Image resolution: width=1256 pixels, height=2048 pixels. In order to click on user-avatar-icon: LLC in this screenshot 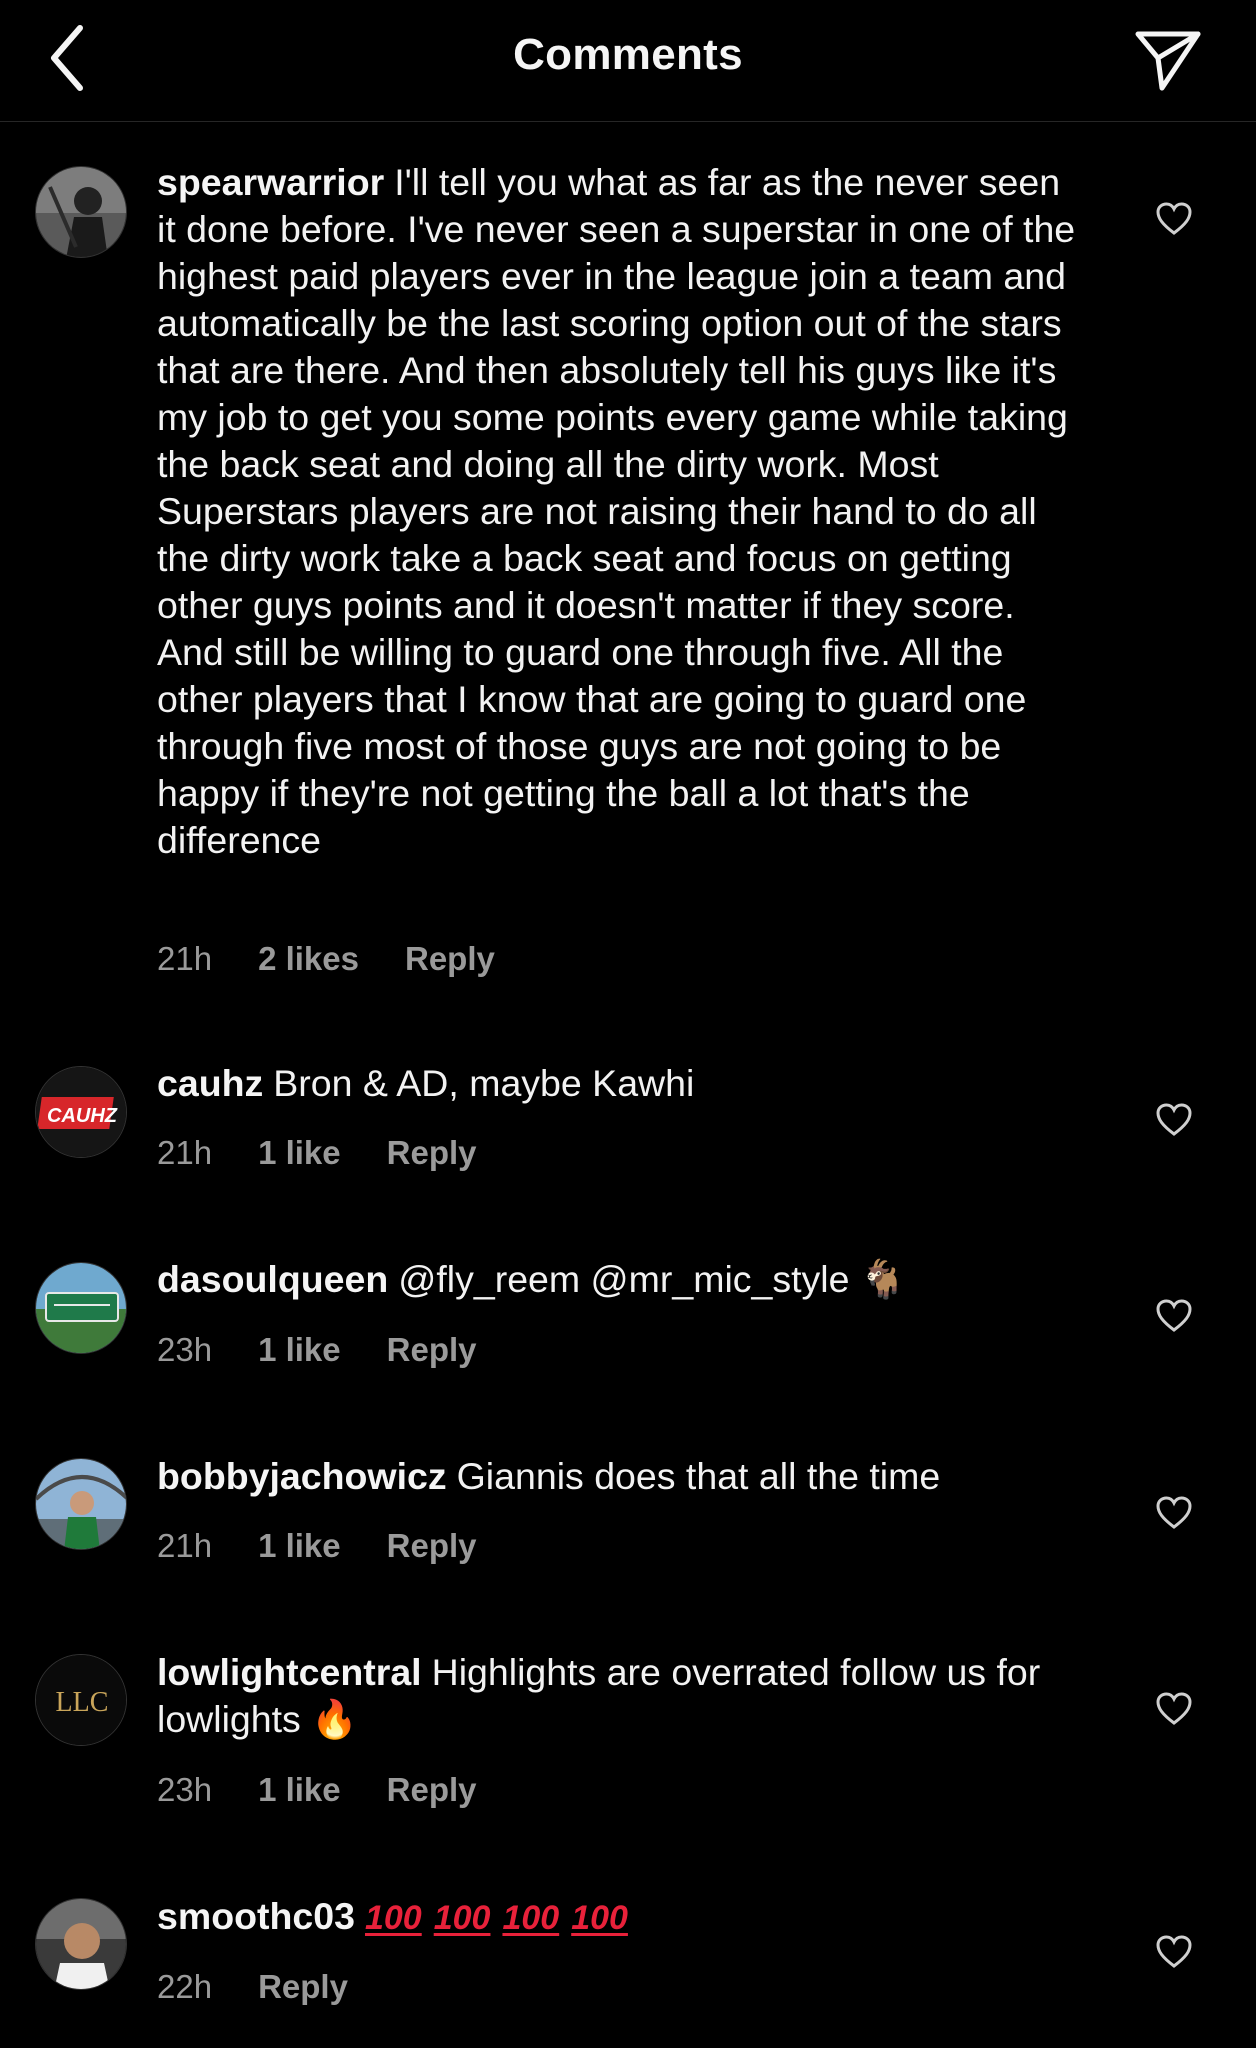, I will do `click(81, 1700)`.